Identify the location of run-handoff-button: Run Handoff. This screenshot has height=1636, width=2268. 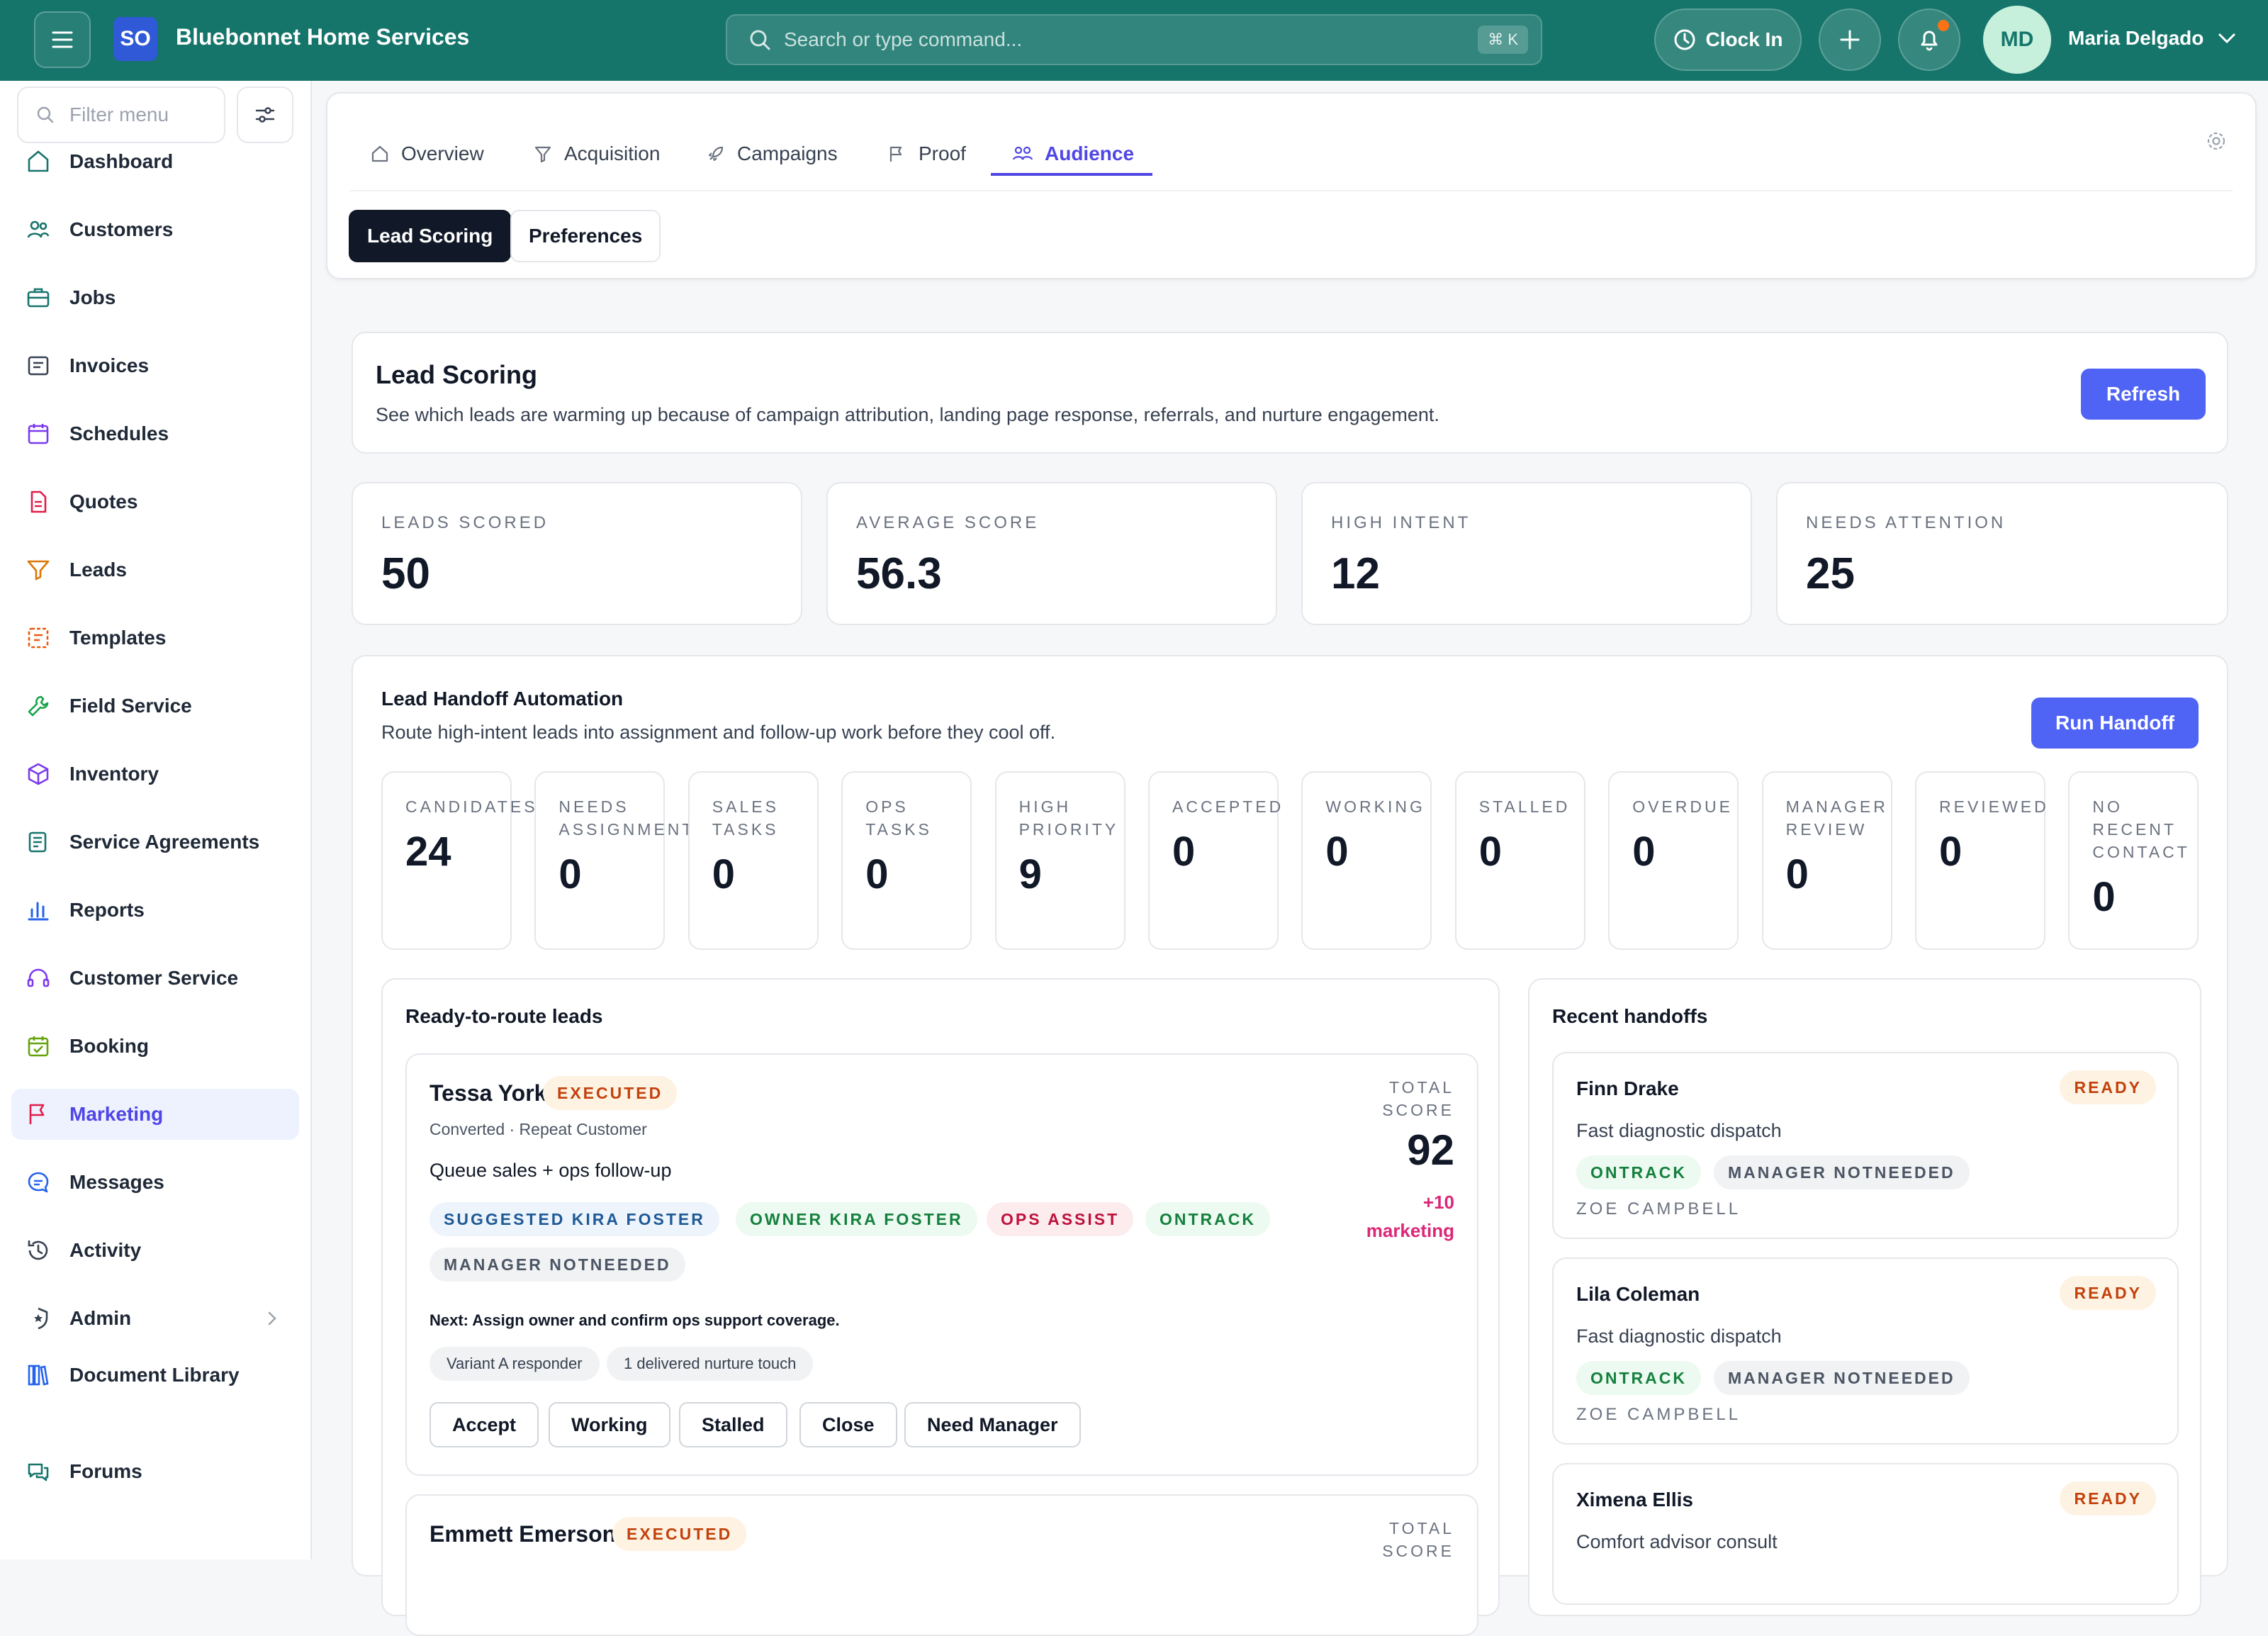
(2115, 723).